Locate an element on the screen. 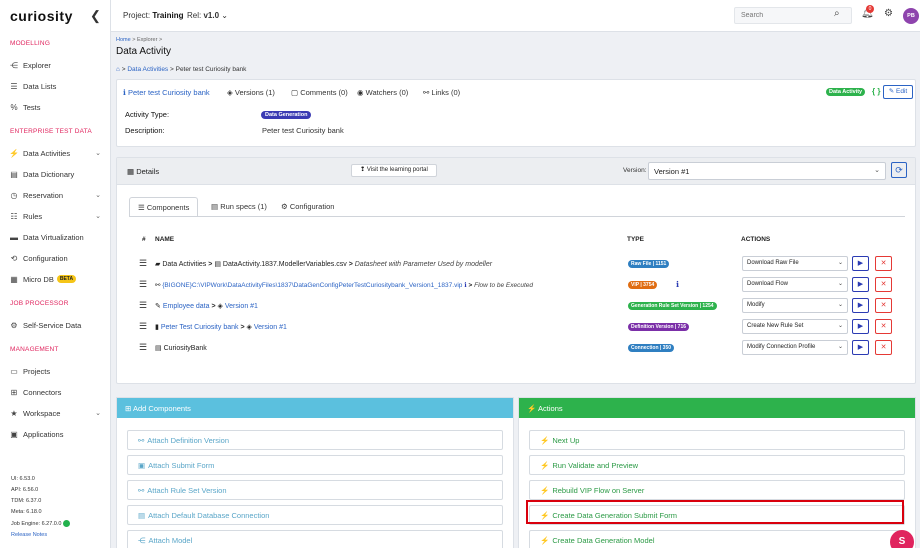 The image size is (920, 548). run-validate-and-preview-button: ⚡ Run Validate and Preview is located at coordinates (717, 465).